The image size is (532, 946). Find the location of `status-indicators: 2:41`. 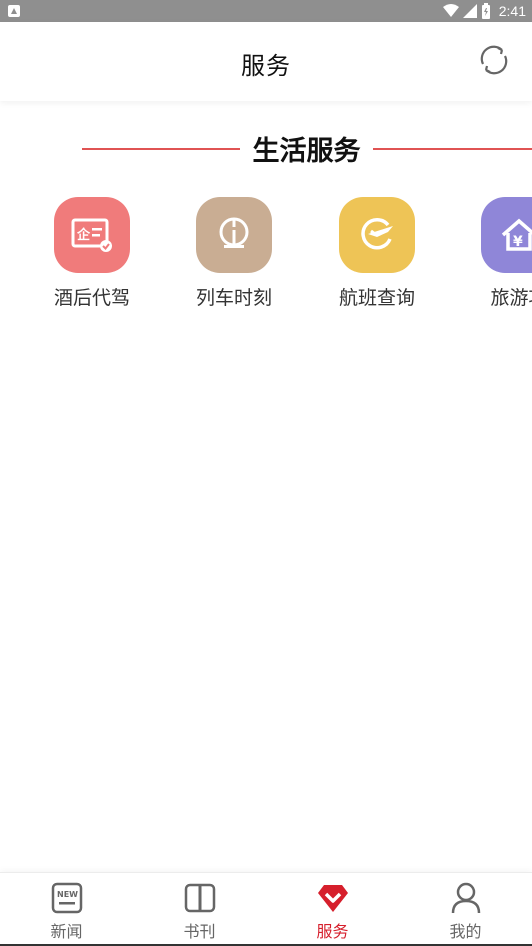

status-indicators: 2:41 is located at coordinates (484, 11).